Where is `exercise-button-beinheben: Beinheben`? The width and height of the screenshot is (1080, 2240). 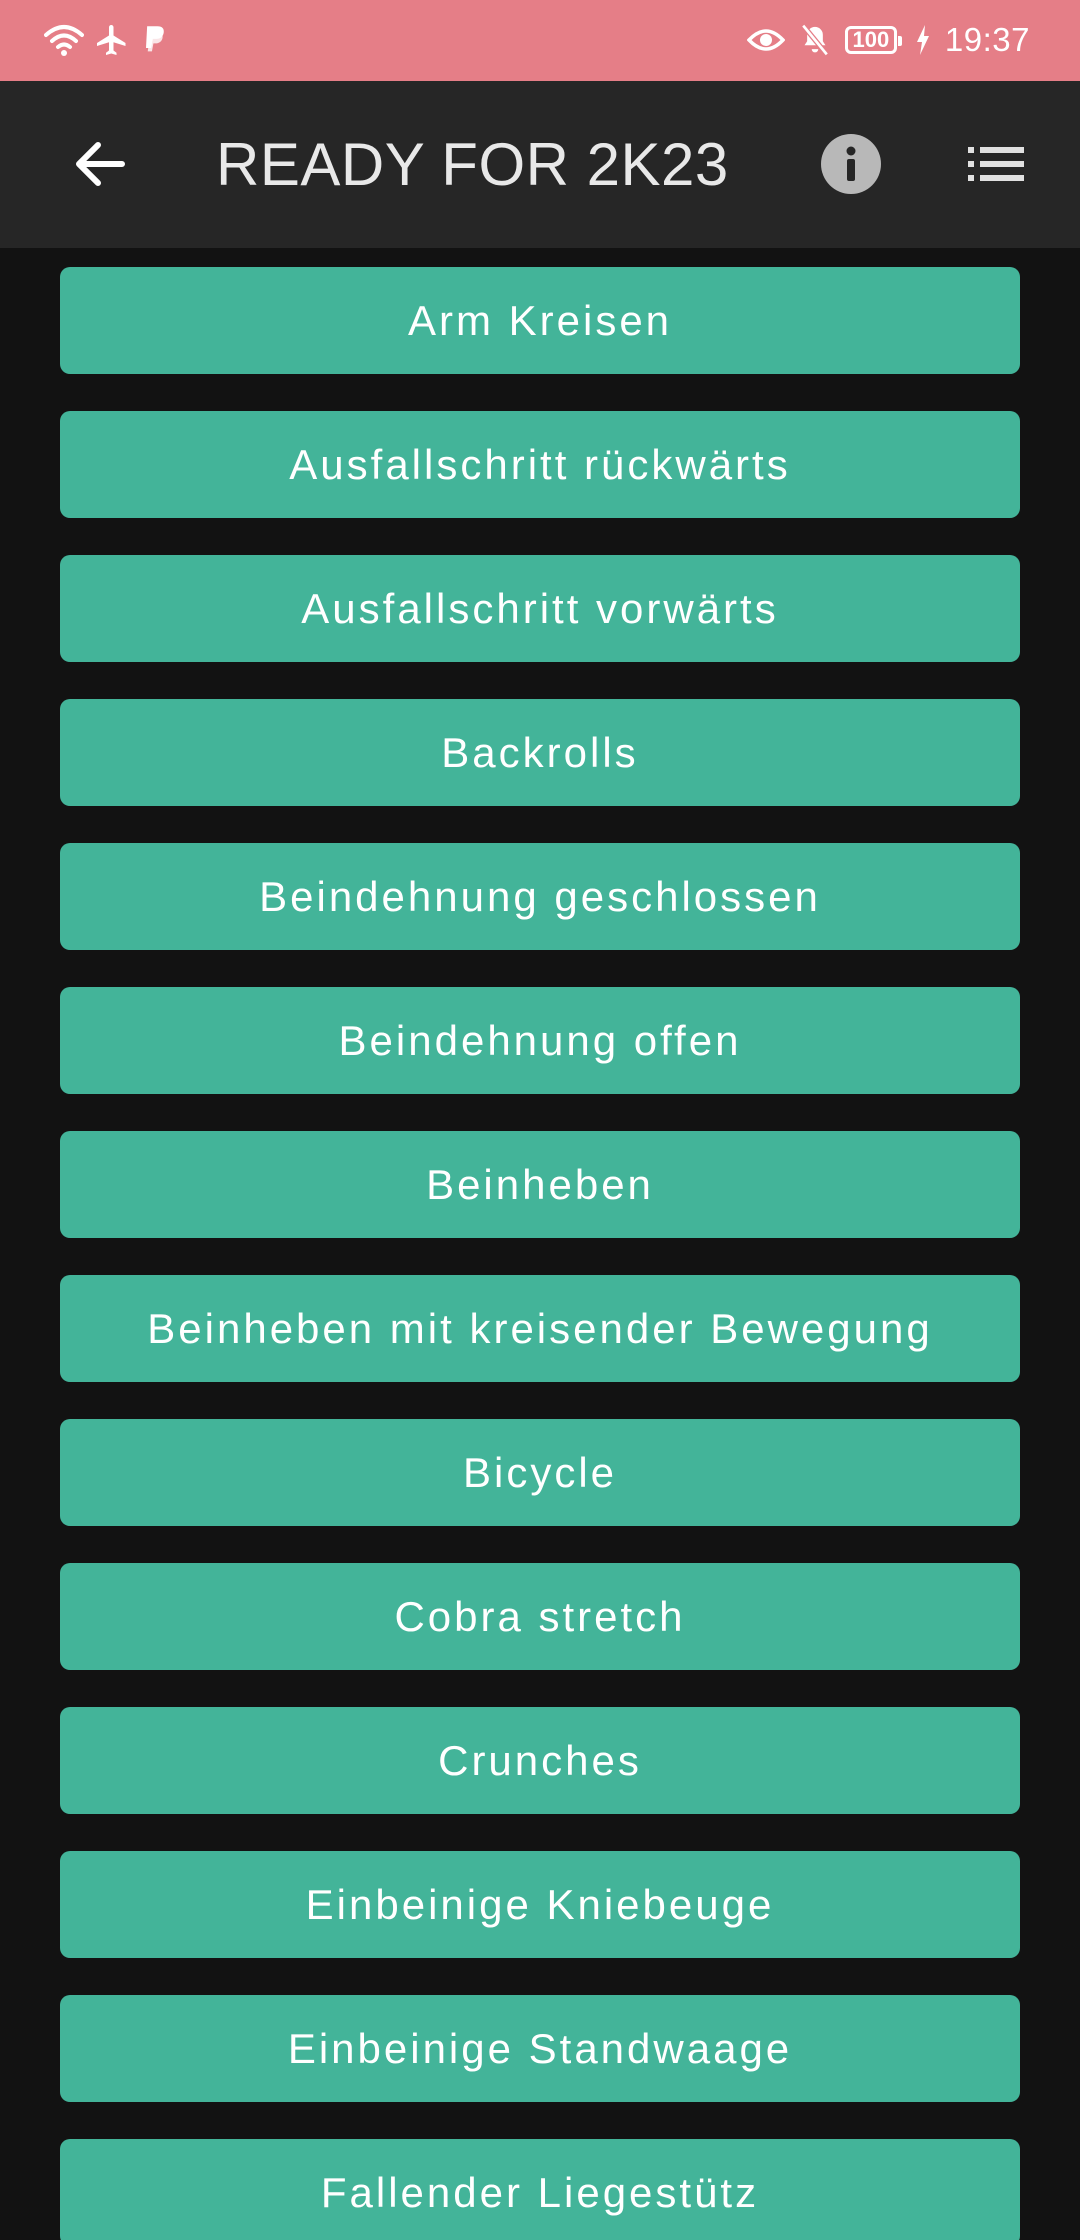 exercise-button-beinheben: Beinheben is located at coordinates (540, 1184).